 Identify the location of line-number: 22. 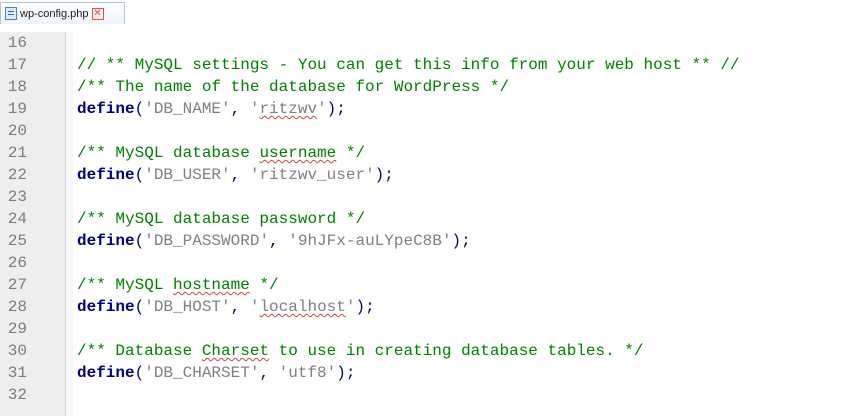
(17, 175).